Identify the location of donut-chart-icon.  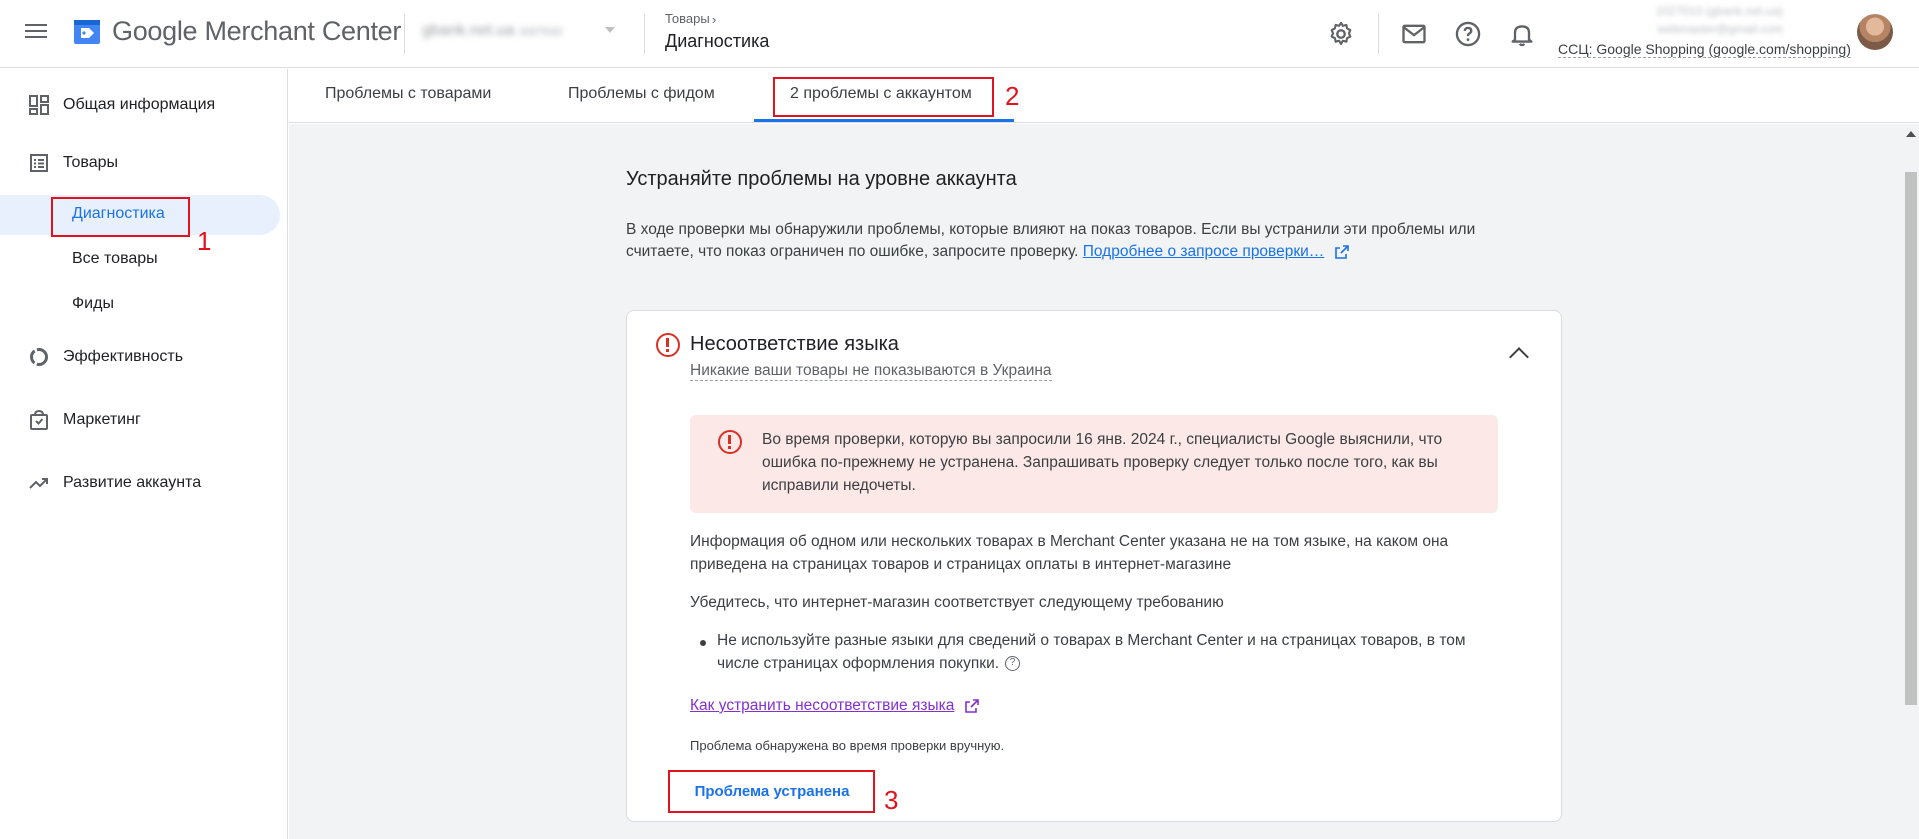
(39, 357).